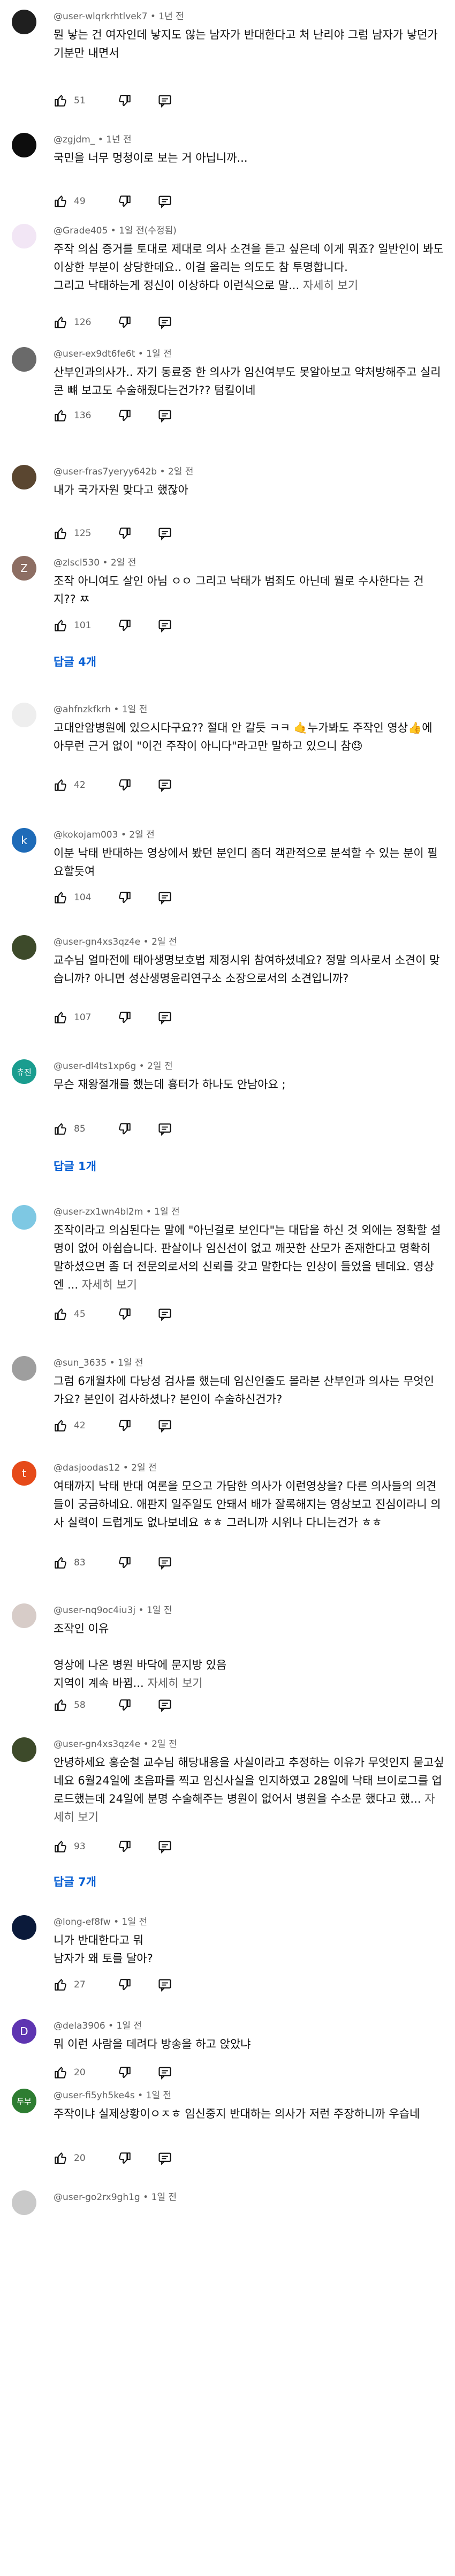 The image size is (455, 2576). Describe the element at coordinates (24, 568) in the screenshot. I see `avatar: Z` at that location.